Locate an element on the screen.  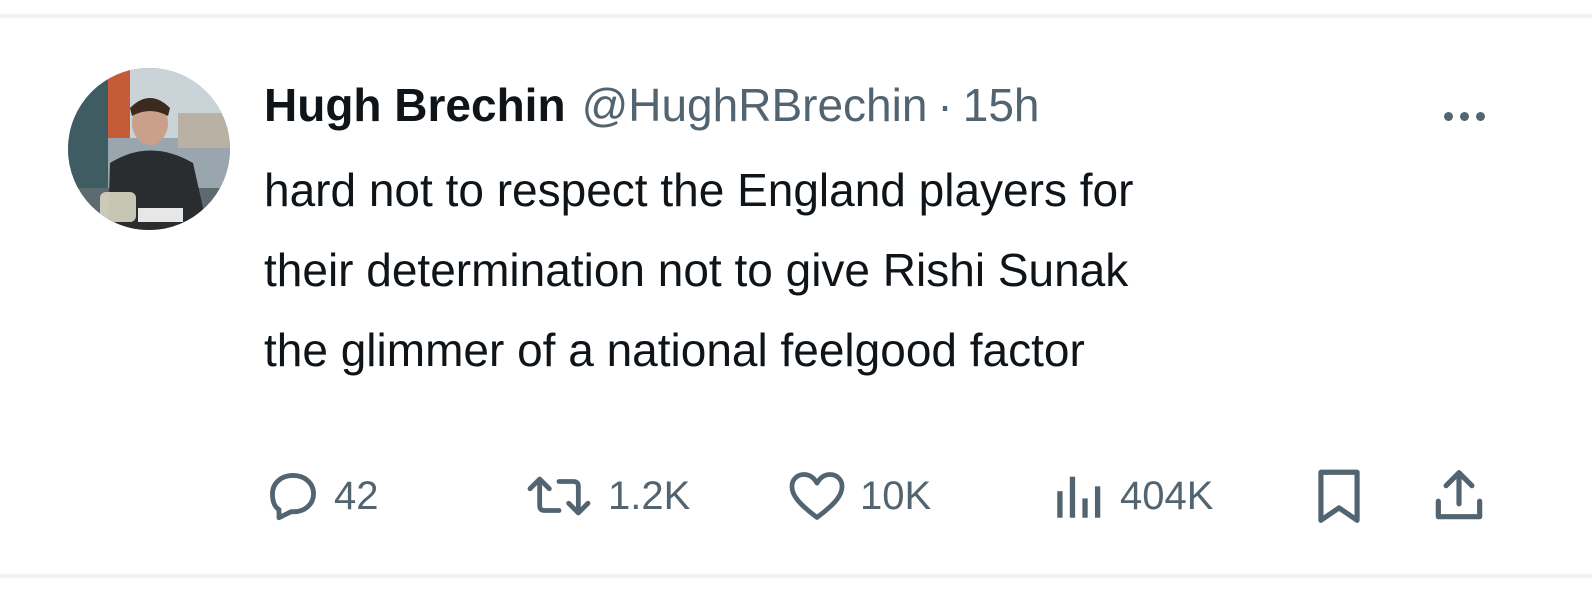
views-count: 404K is located at coordinates (1167, 495).